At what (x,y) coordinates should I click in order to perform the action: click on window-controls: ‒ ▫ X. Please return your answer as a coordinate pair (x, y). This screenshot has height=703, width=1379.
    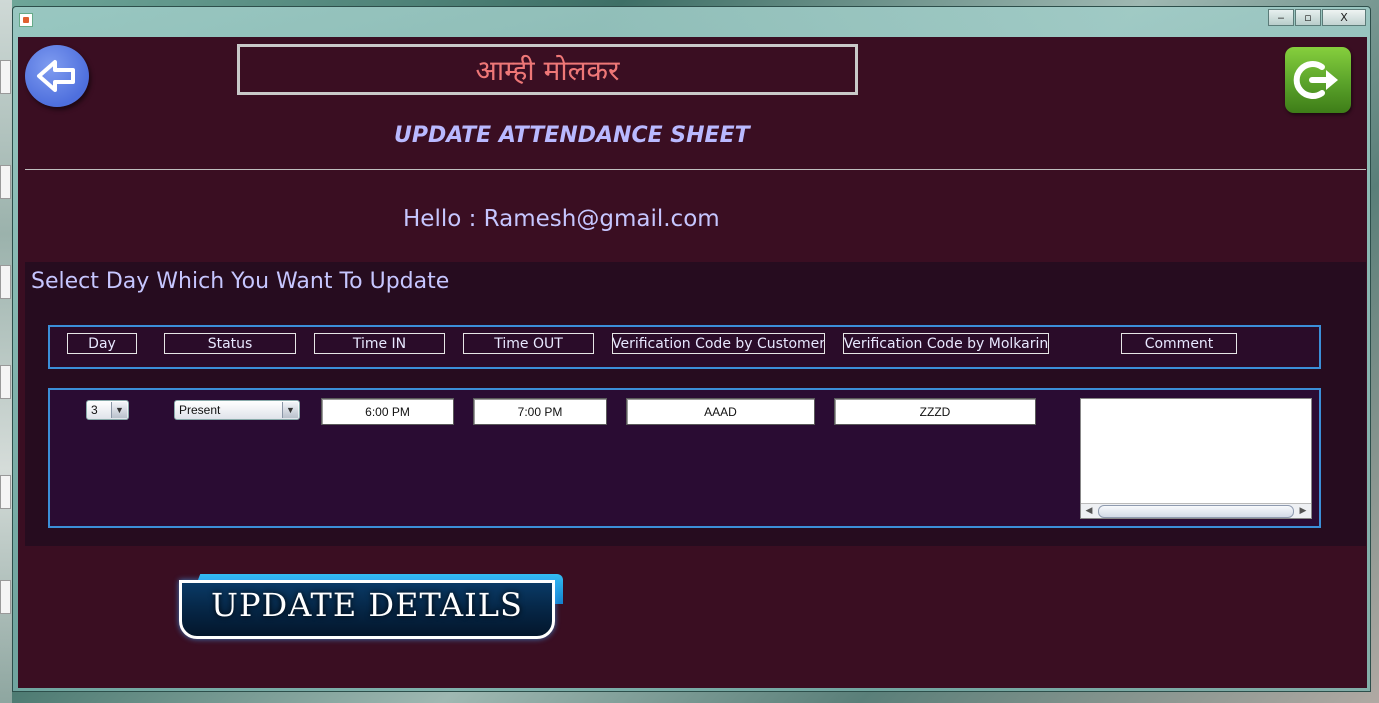
    Looking at the image, I should click on (1317, 17).